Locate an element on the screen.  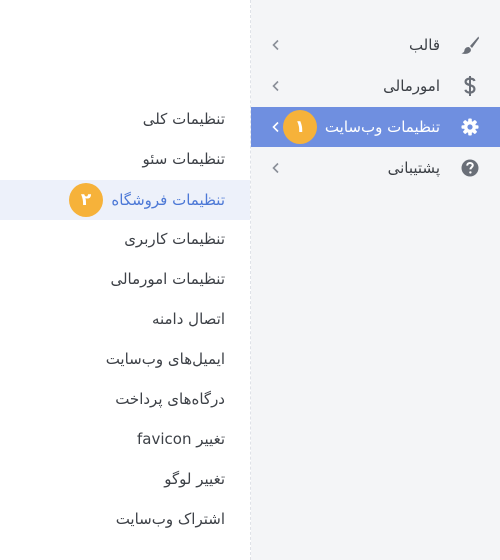
brush-icon is located at coordinates (470, 45).